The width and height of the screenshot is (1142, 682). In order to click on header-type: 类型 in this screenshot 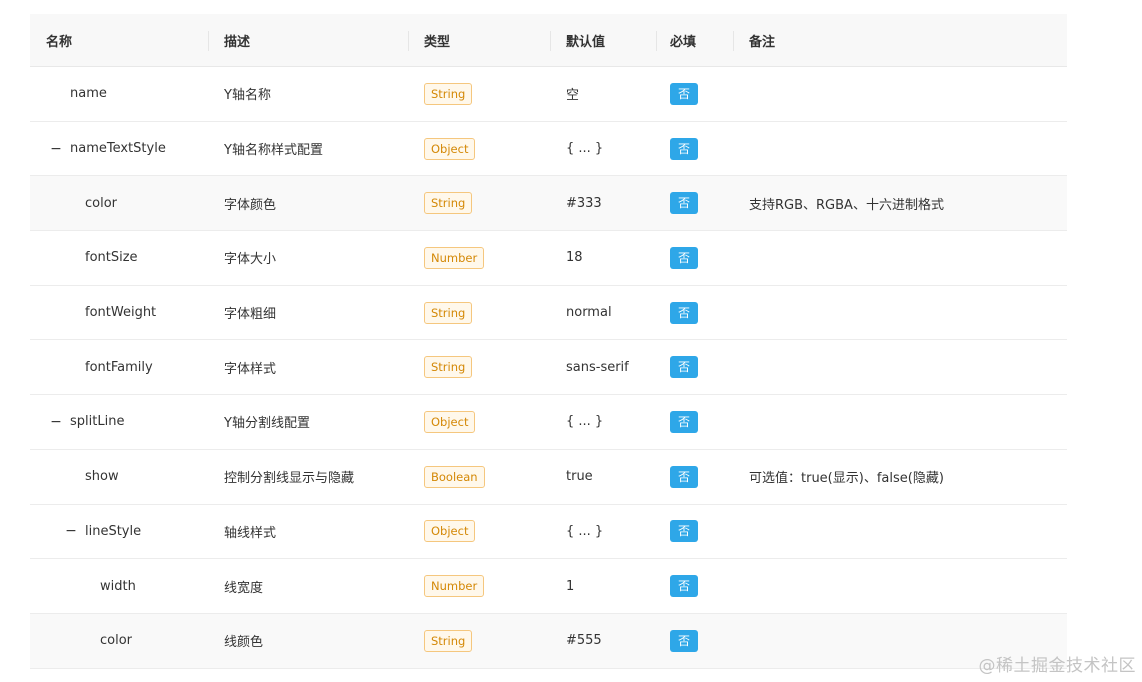, I will do `click(479, 40)`.